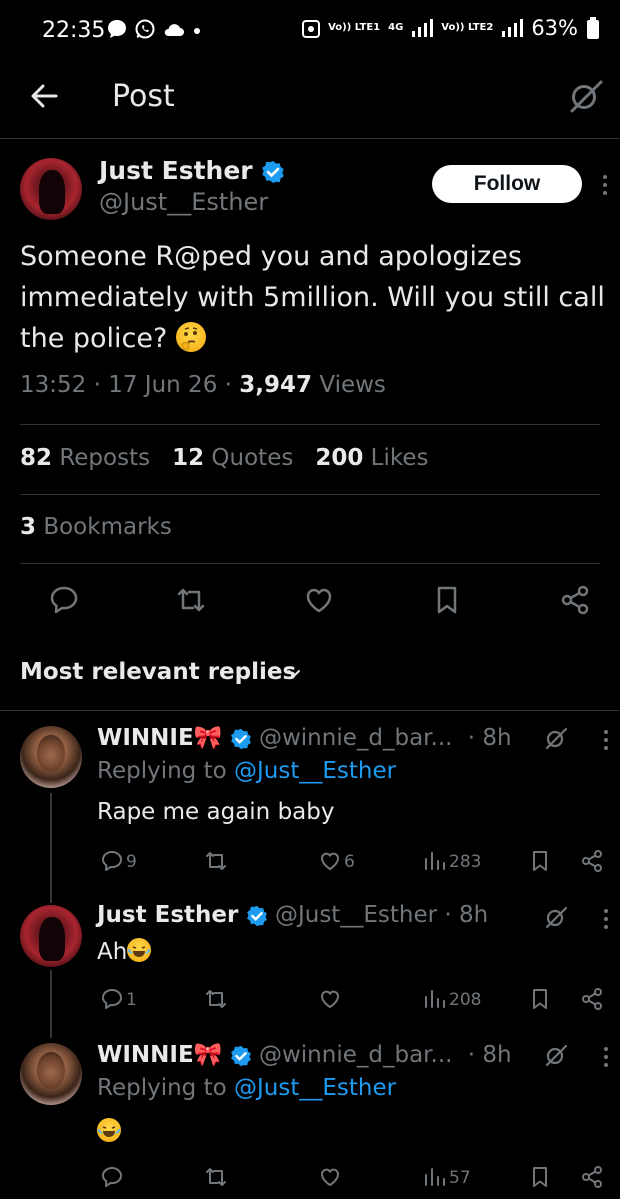 The width and height of the screenshot is (620, 1199). What do you see at coordinates (310, 563) in the screenshot?
I see `bookmarks-divider` at bounding box center [310, 563].